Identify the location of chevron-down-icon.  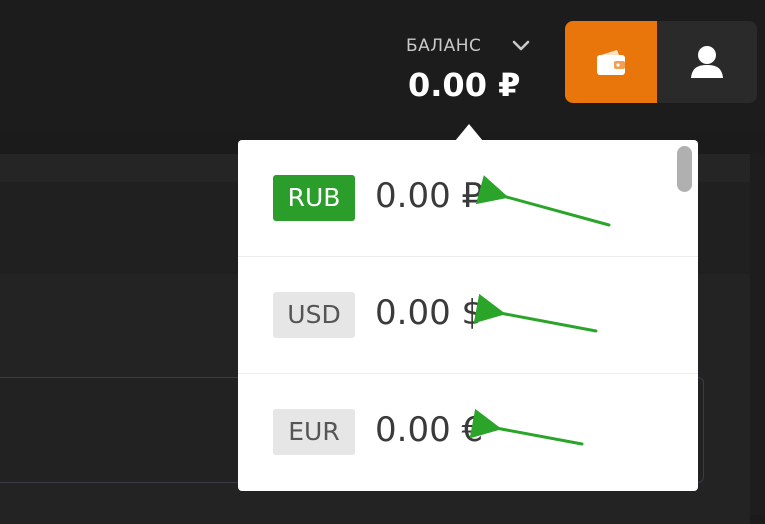
(521, 45).